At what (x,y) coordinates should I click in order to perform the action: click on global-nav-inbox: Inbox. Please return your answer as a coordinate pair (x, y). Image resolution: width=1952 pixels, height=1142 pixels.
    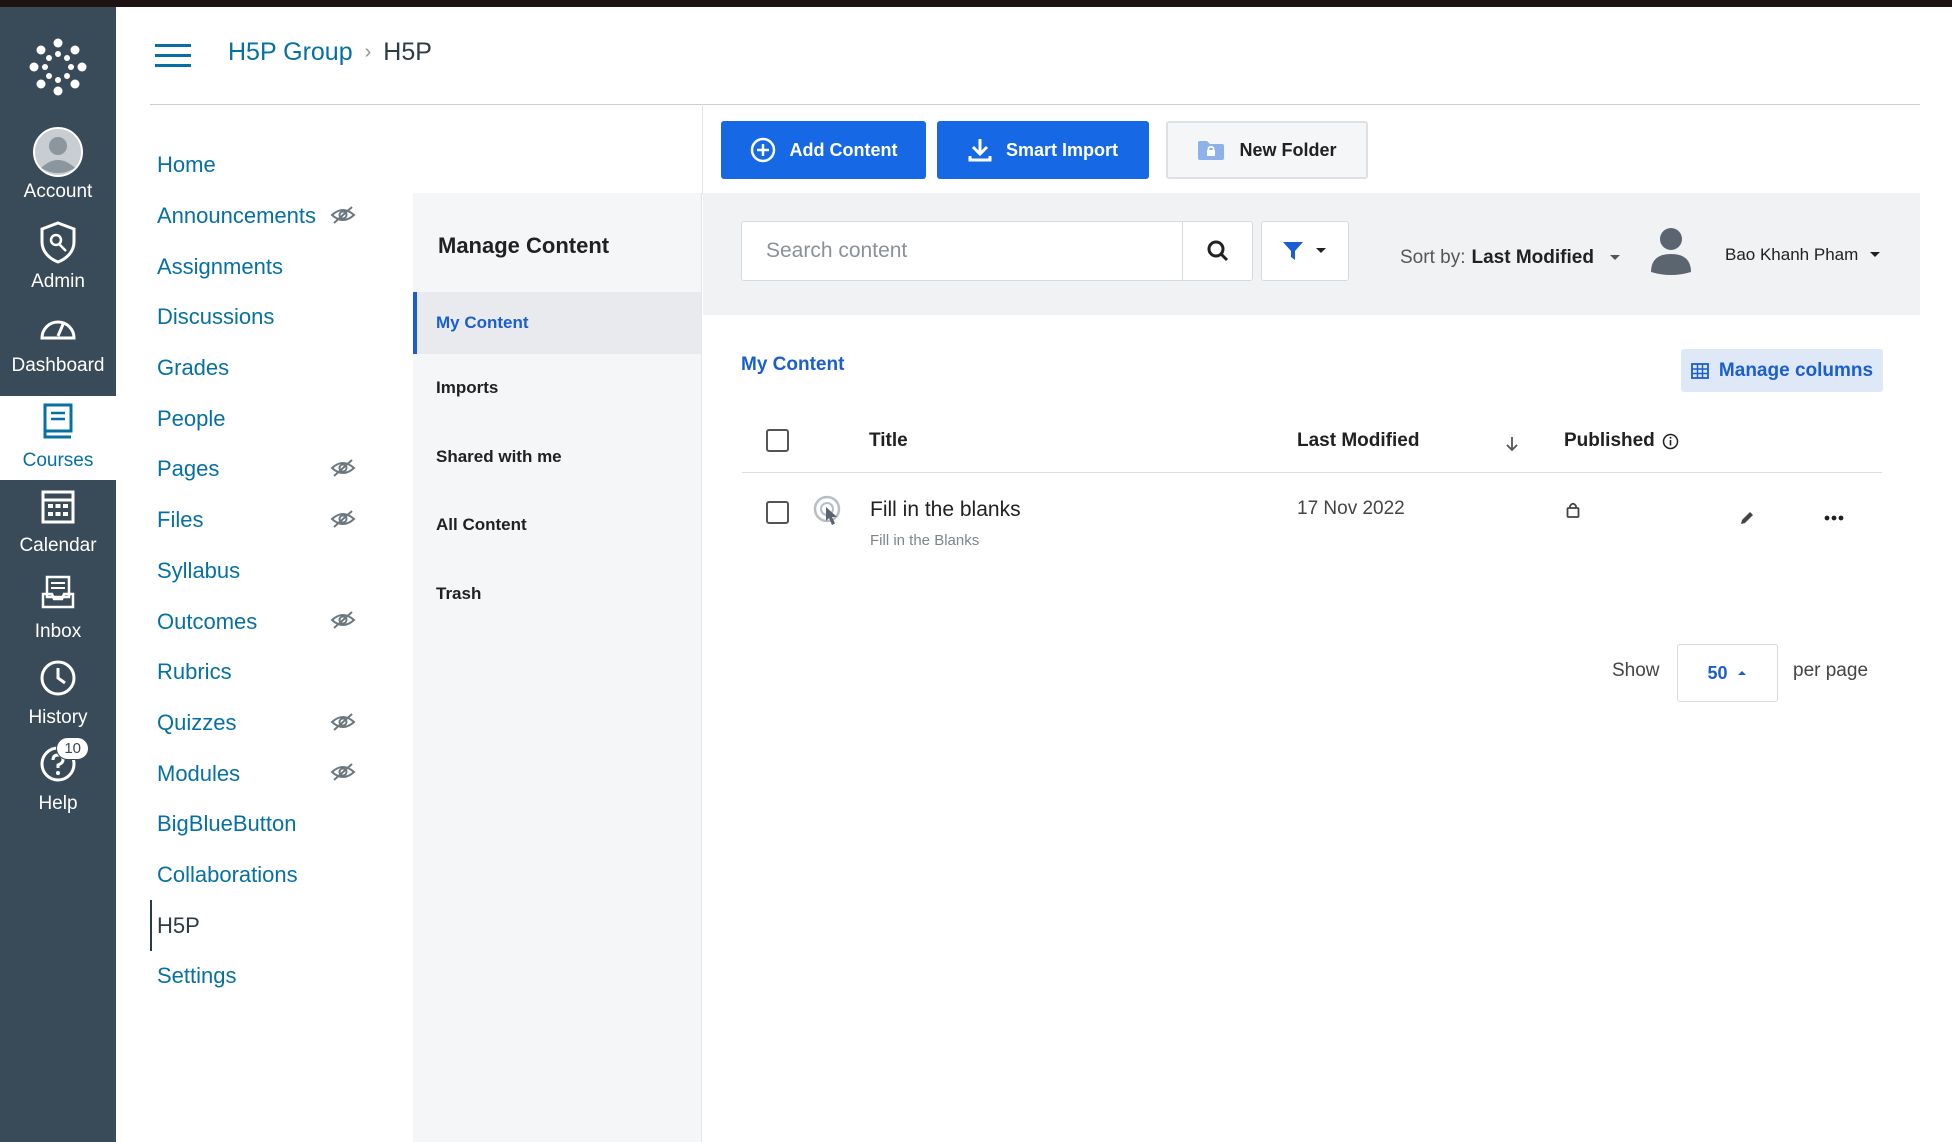
    Looking at the image, I should click on (58, 609).